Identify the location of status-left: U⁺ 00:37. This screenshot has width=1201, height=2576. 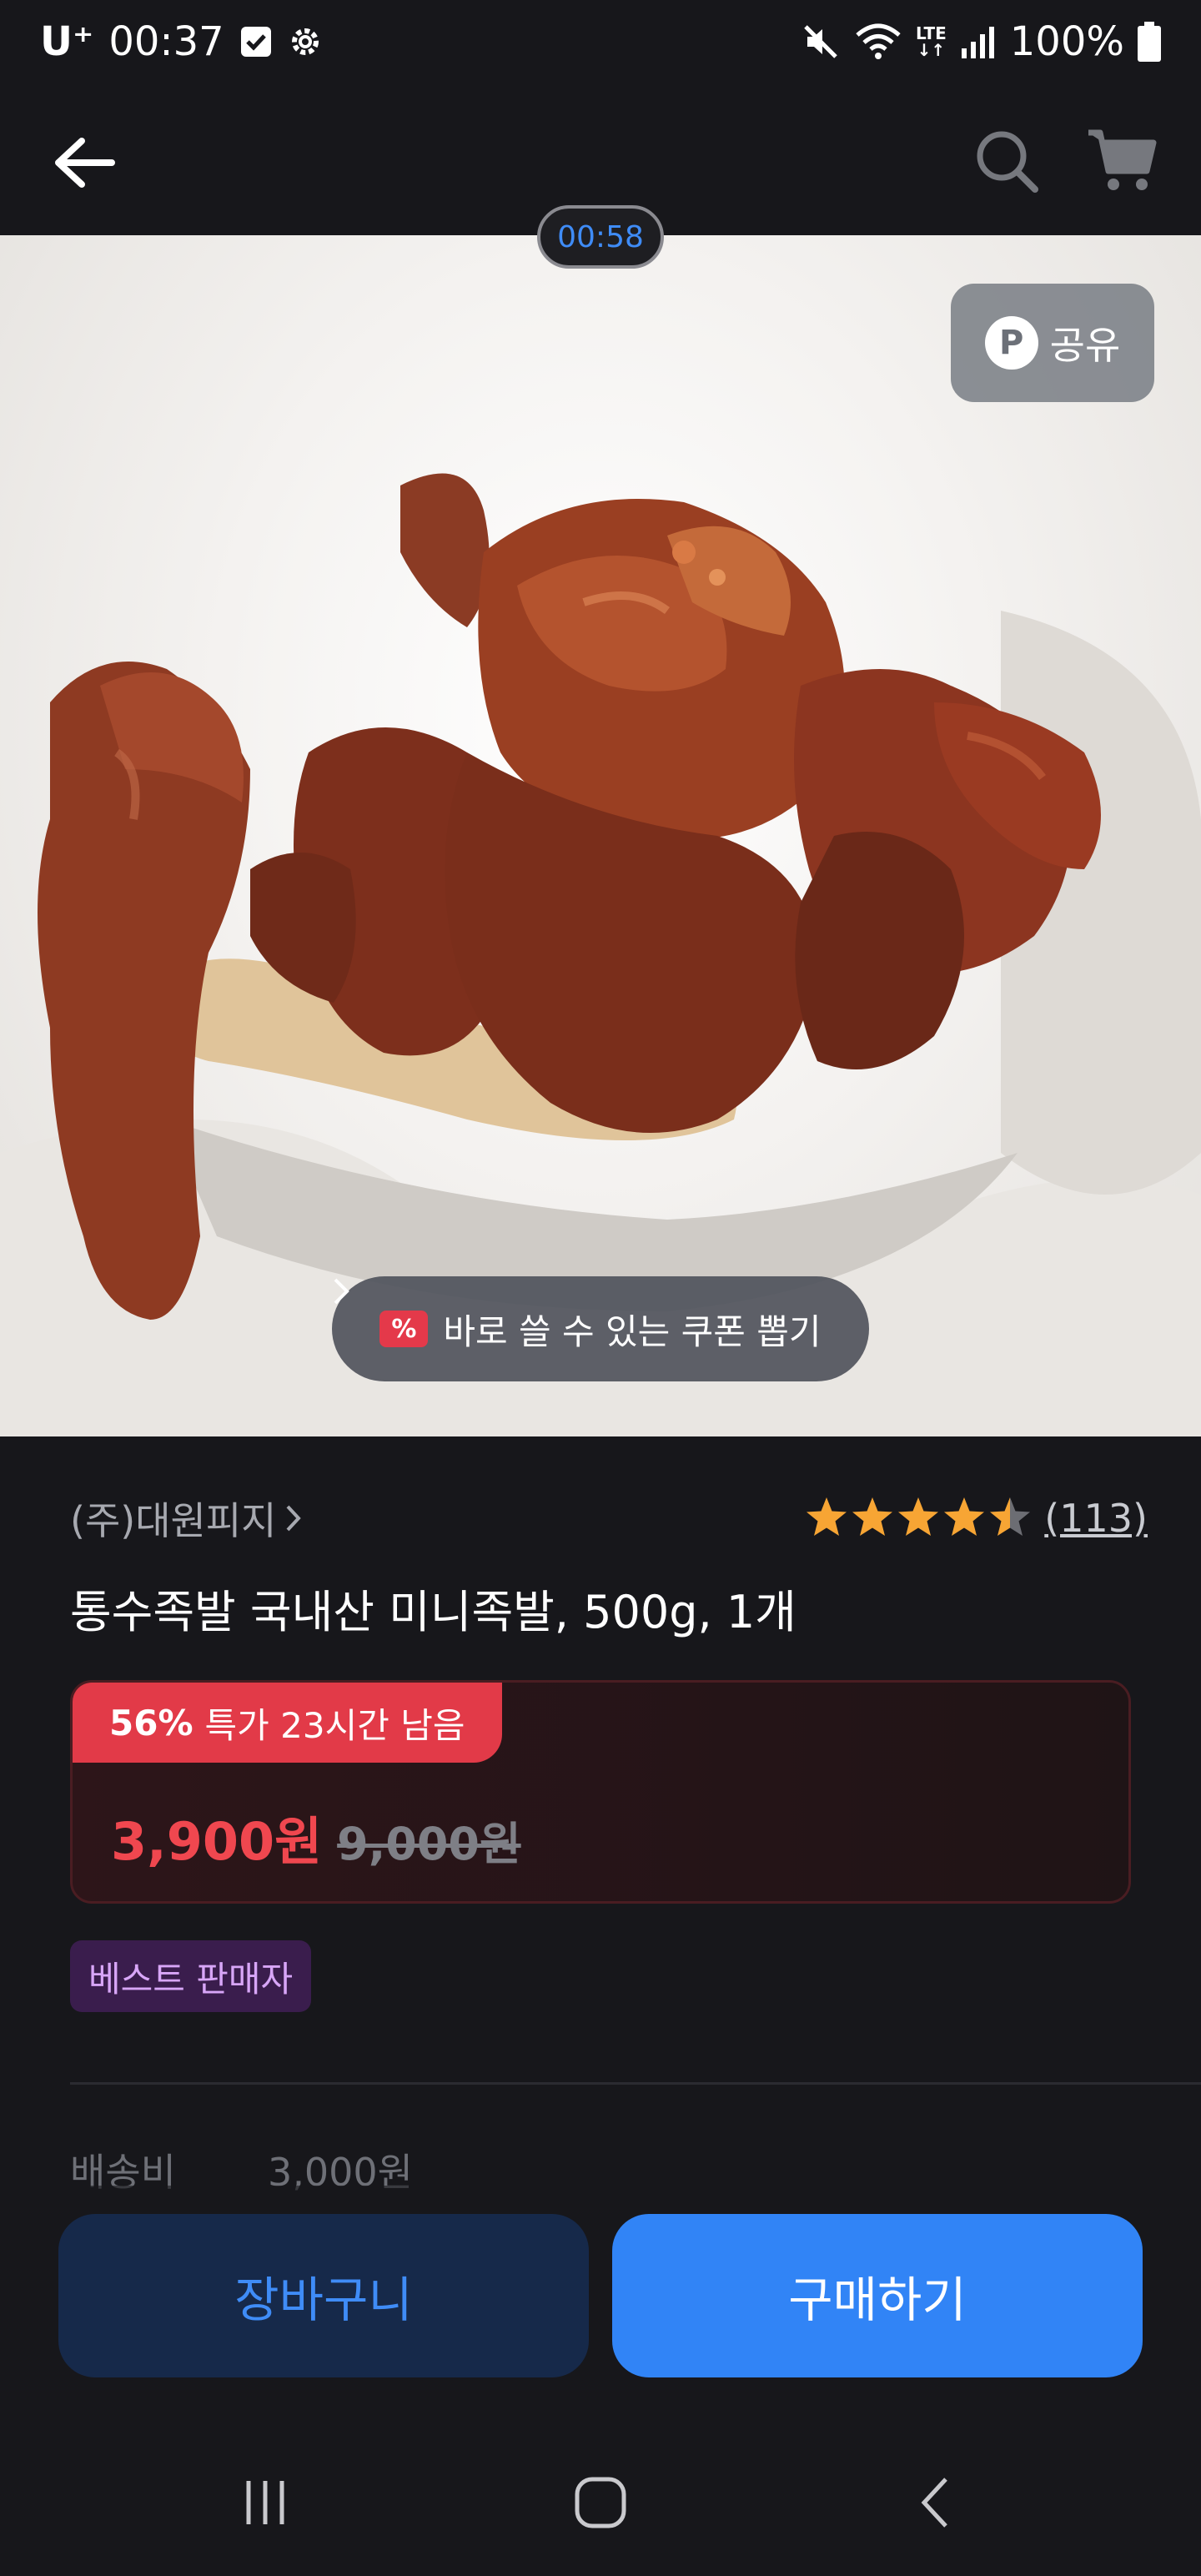
(182, 41).